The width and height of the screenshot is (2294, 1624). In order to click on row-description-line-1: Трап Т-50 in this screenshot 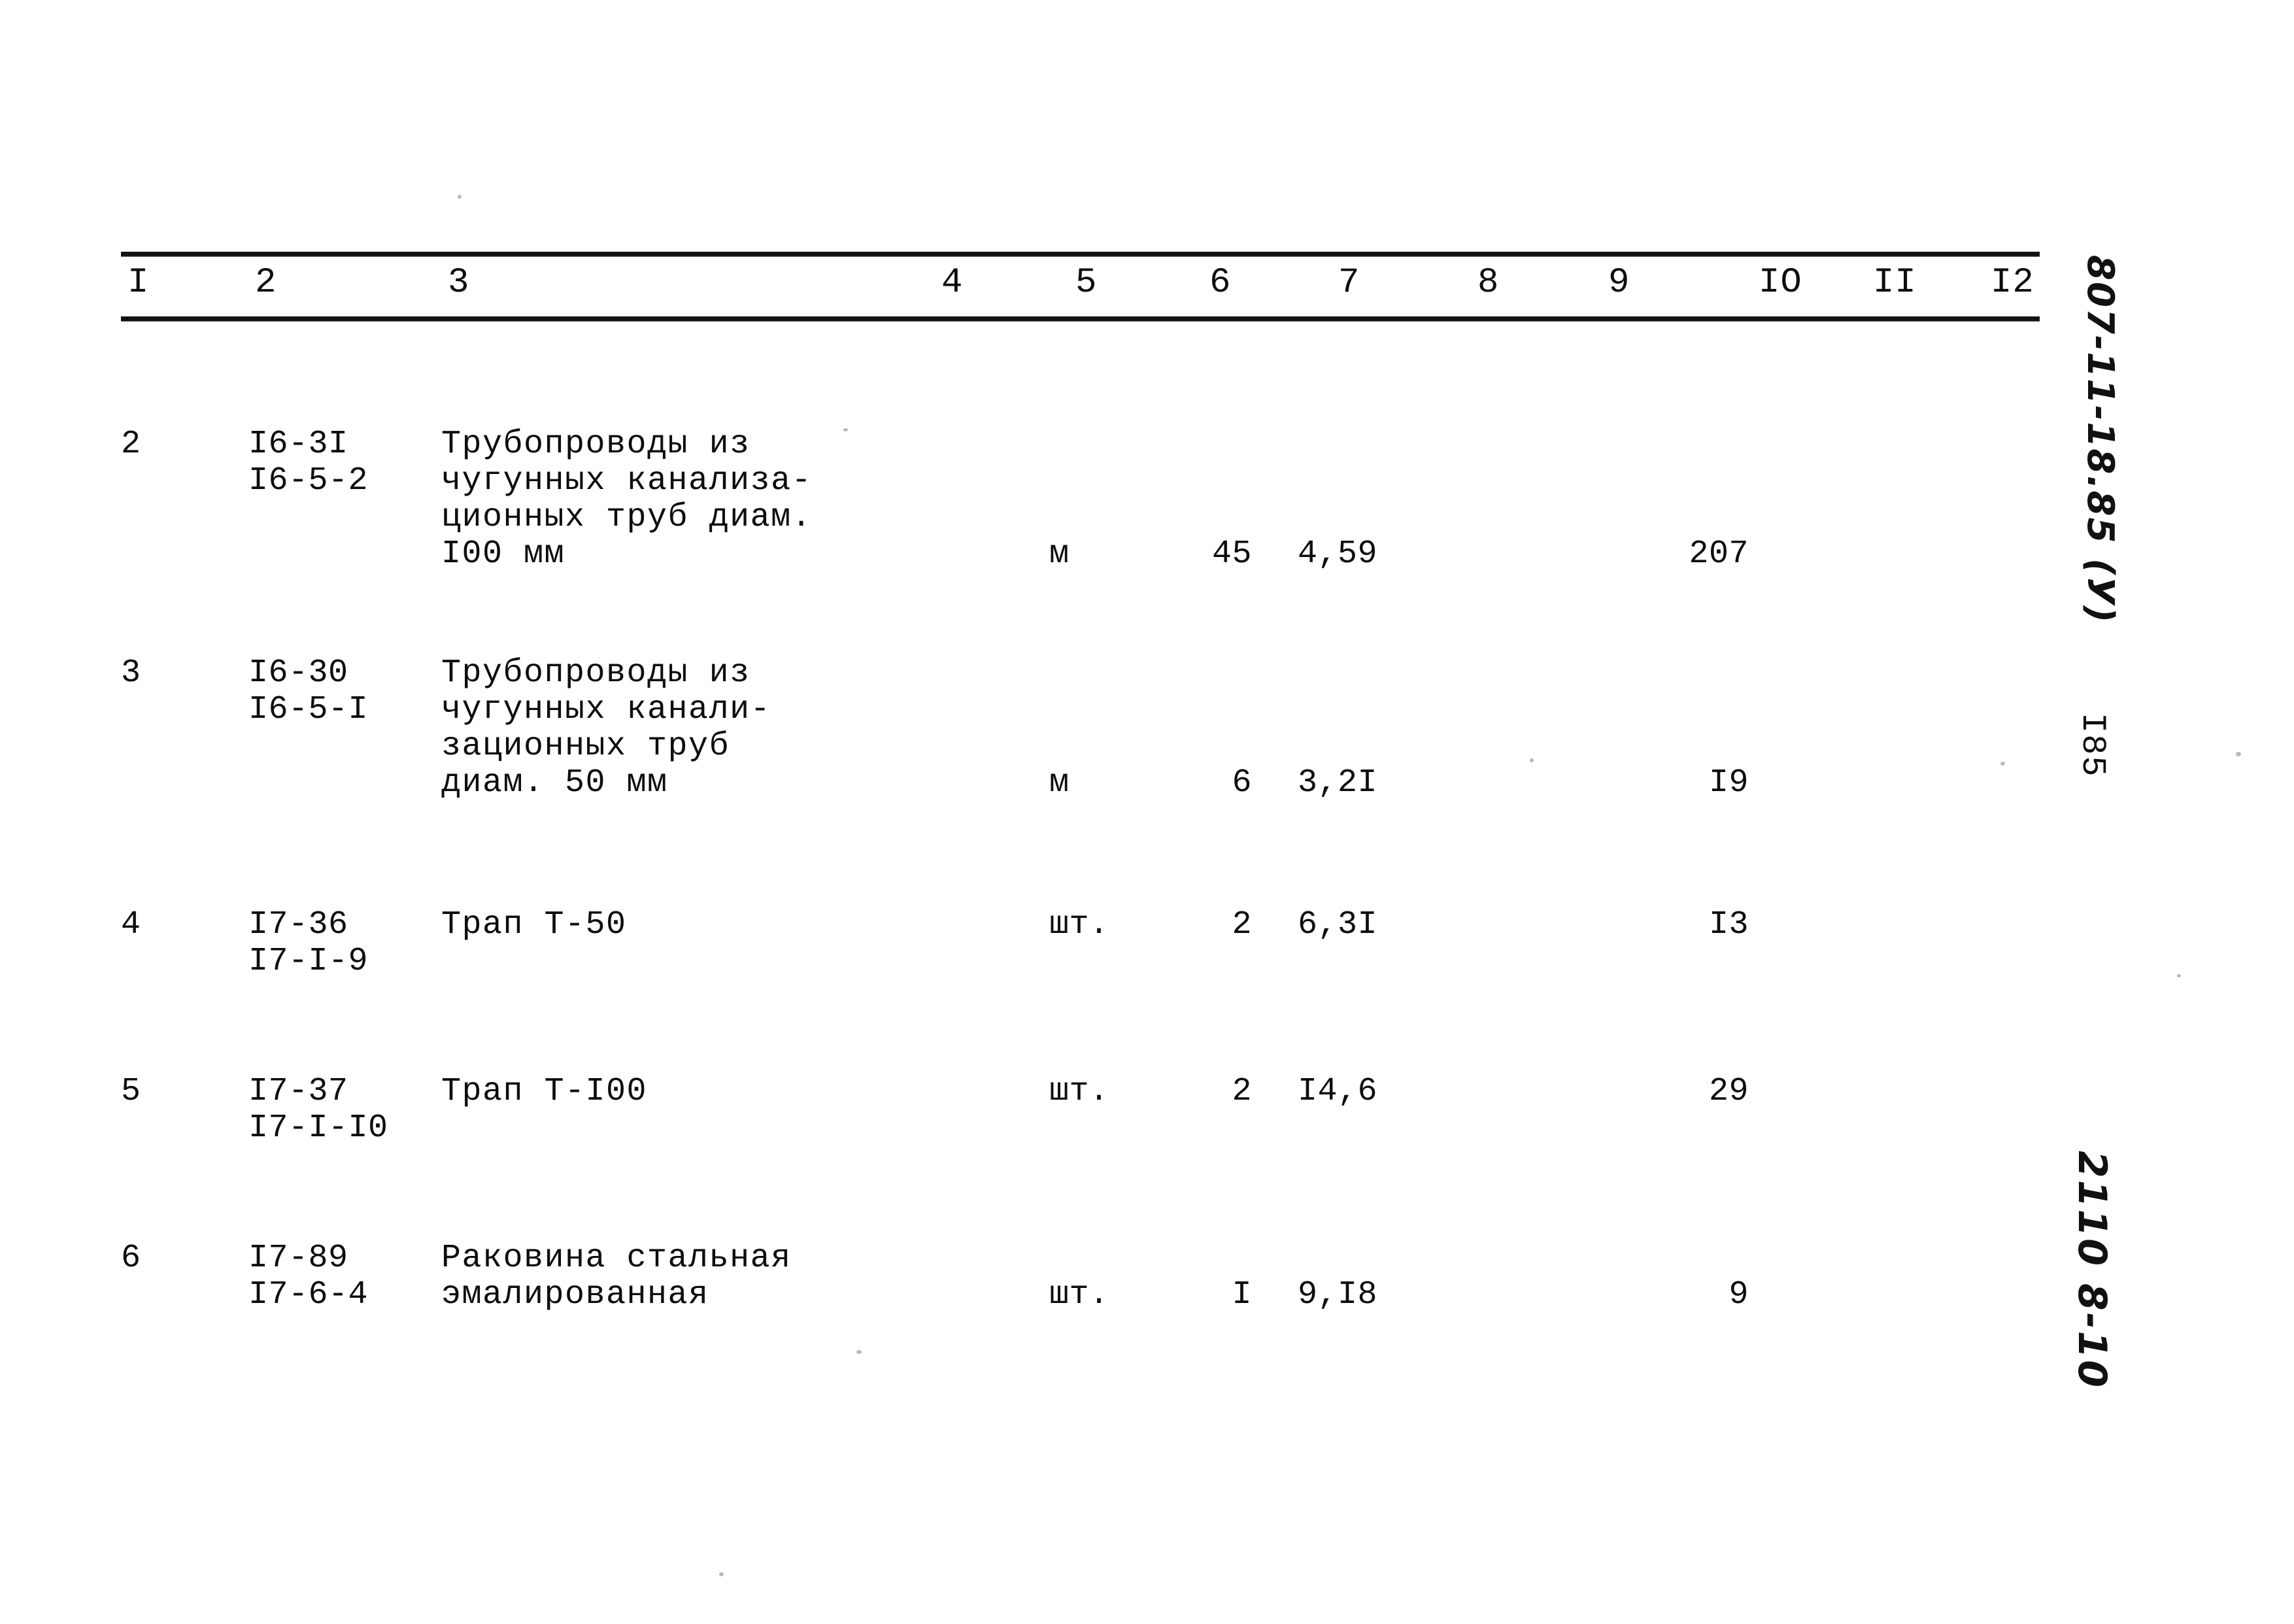, I will do `click(534, 924)`.